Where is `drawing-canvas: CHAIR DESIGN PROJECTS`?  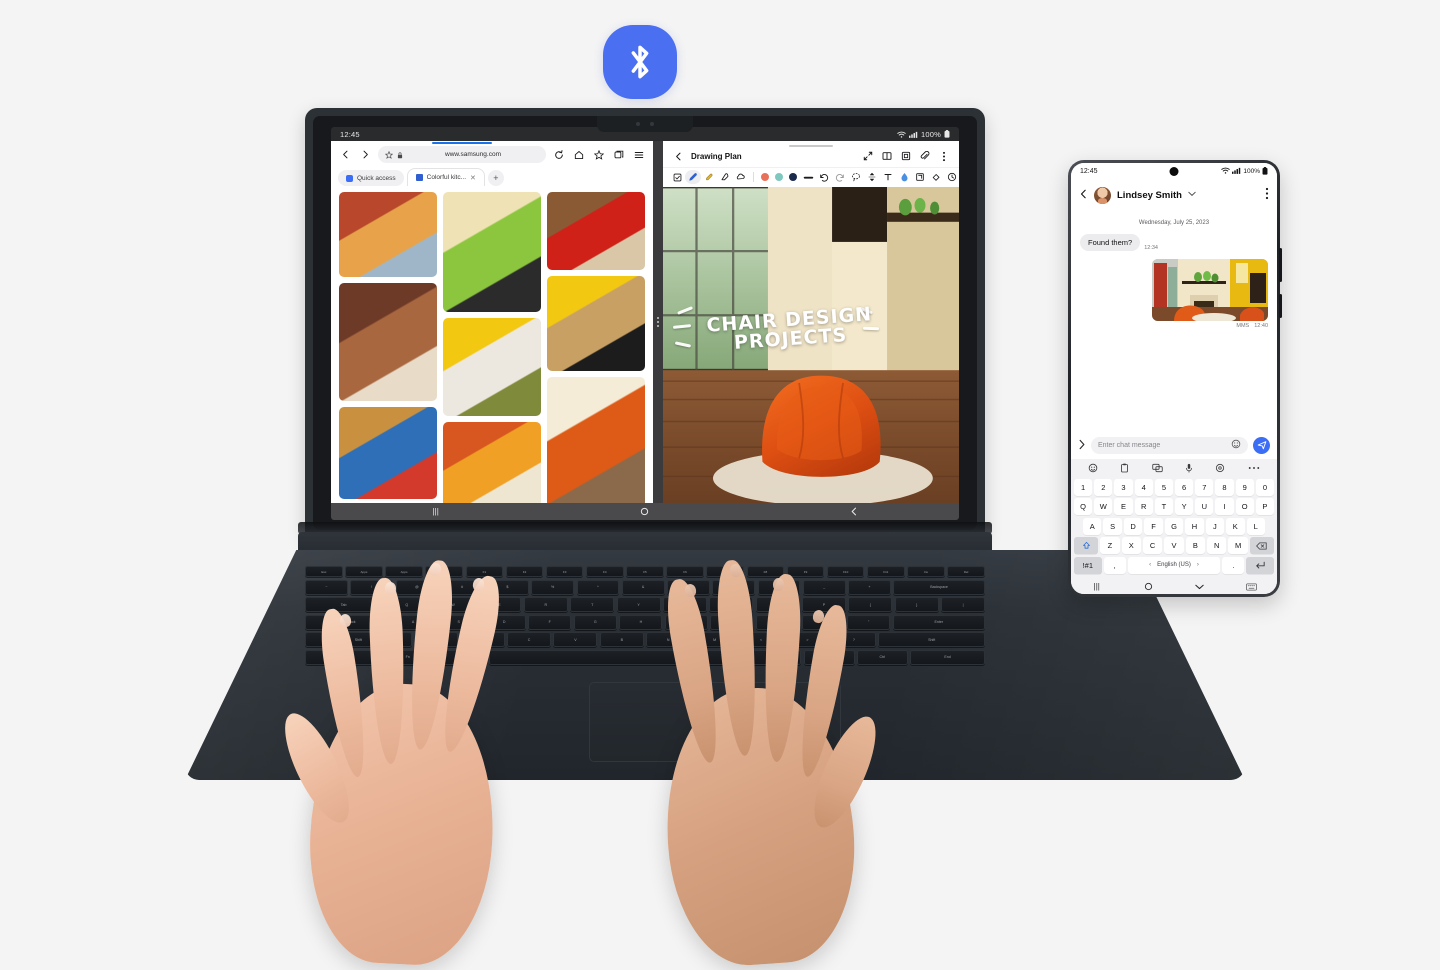
drawing-canvas: CHAIR DESIGN PROJECTS is located at coordinates (811, 345).